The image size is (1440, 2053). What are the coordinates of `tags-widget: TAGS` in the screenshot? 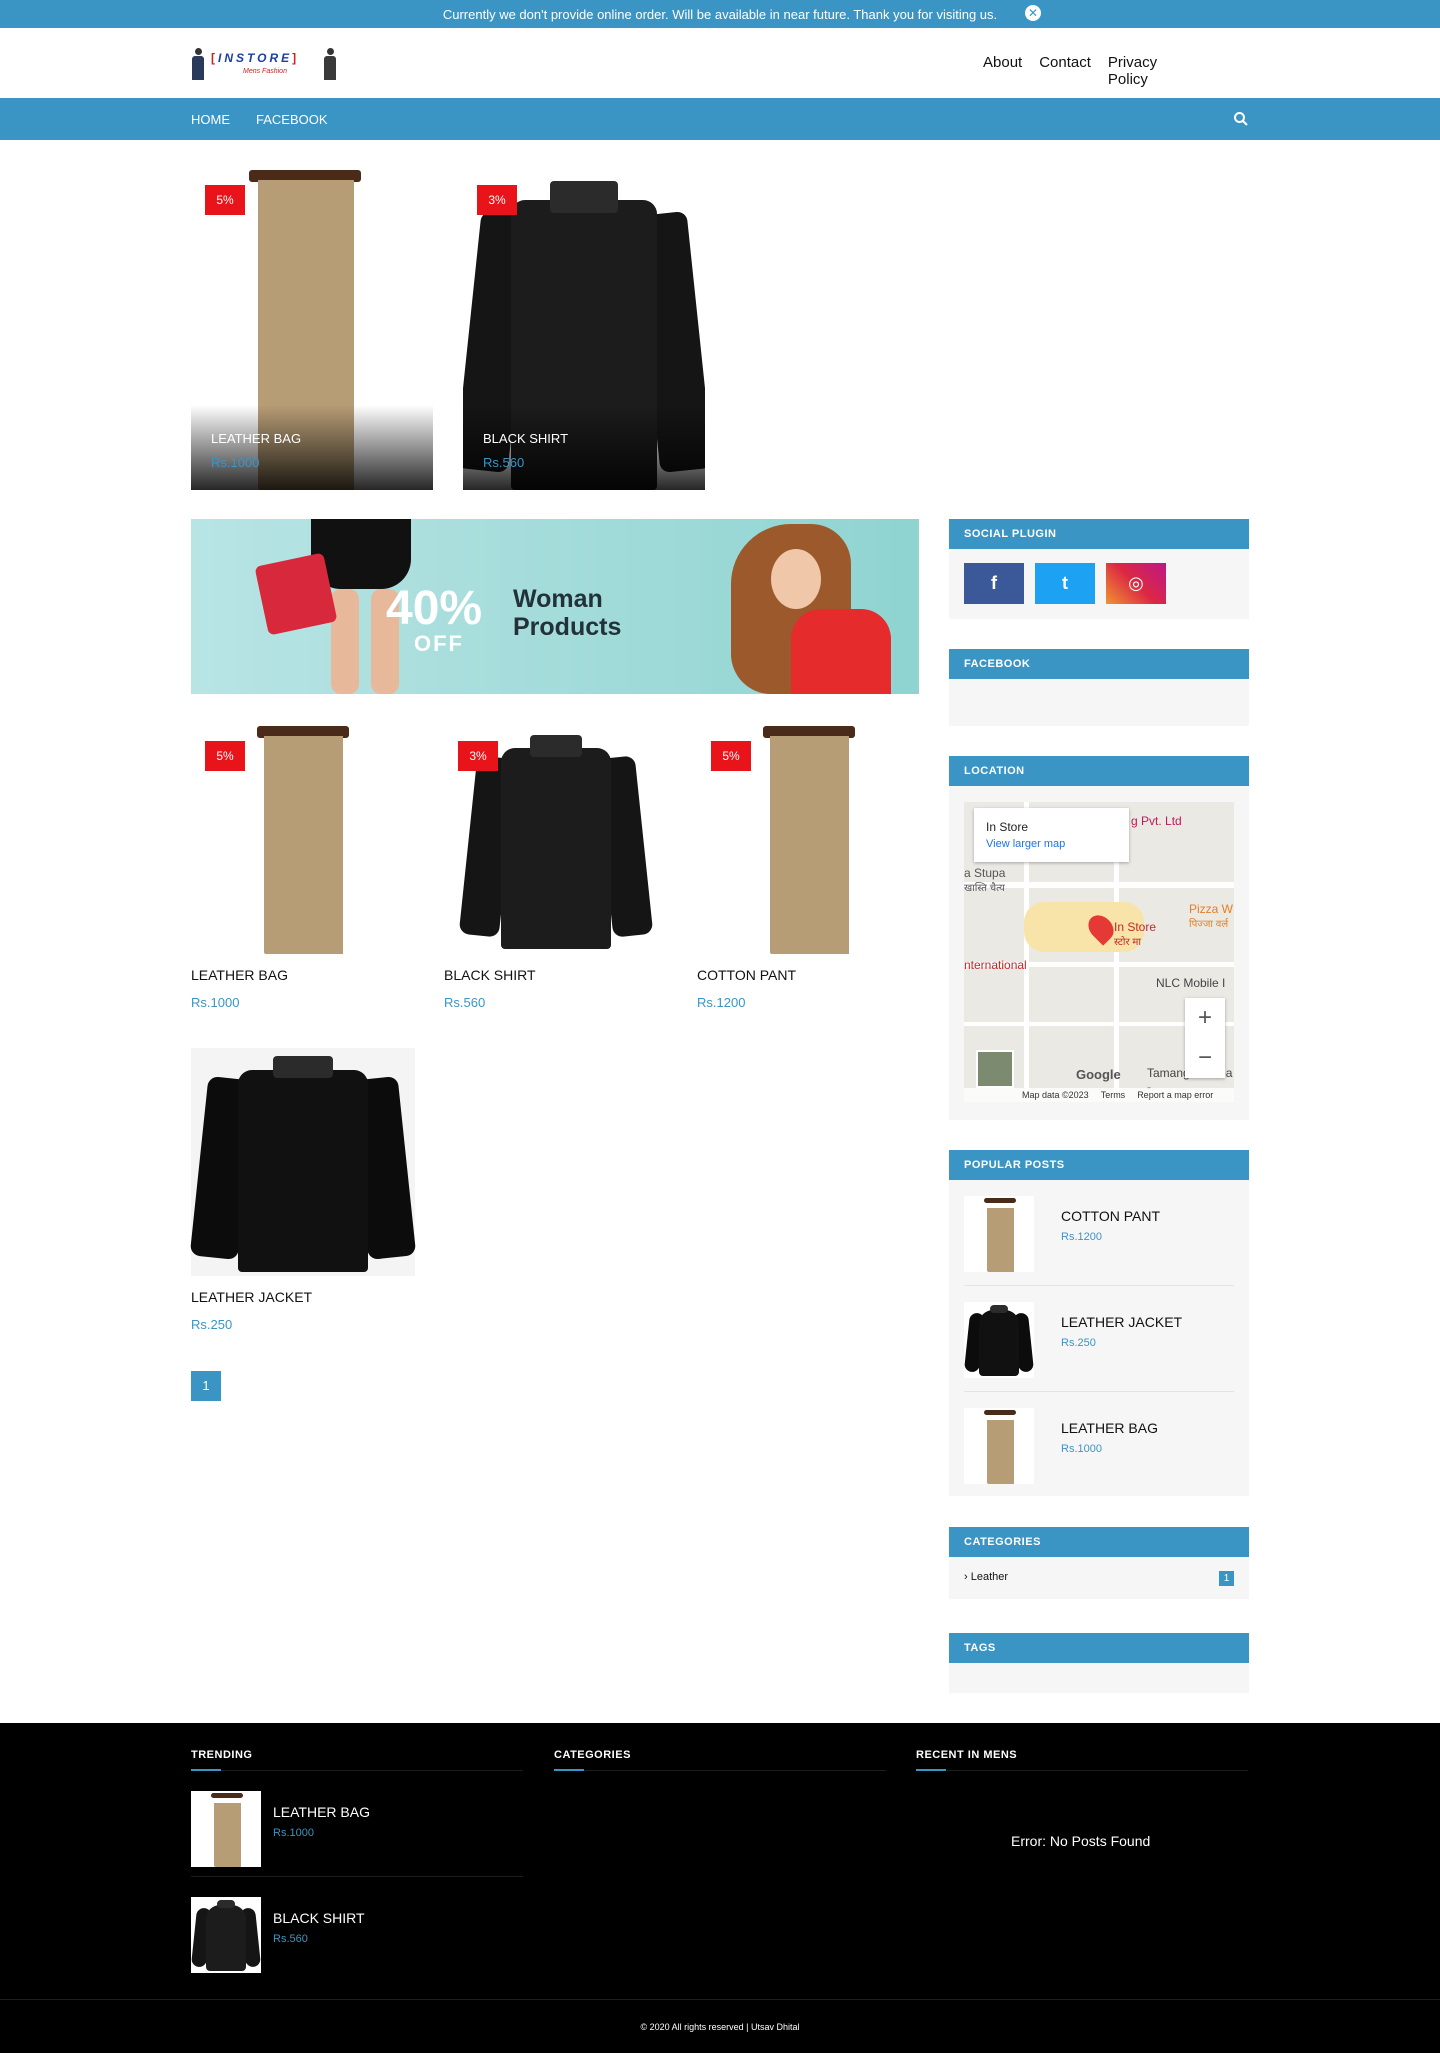 It's located at (1099, 1663).